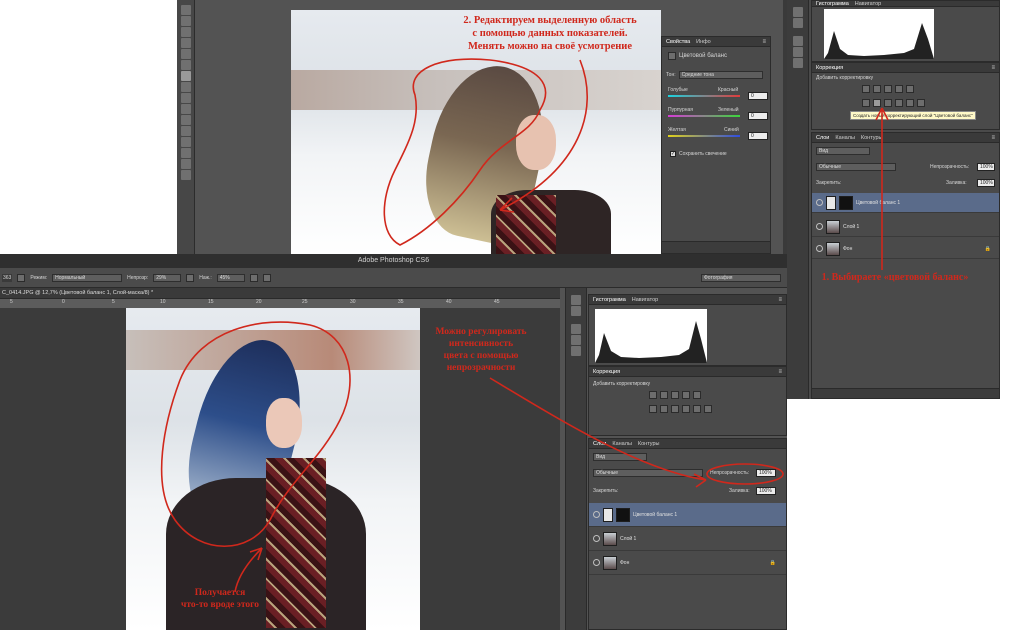 The height and width of the screenshot is (630, 1024). What do you see at coordinates (248, 570) in the screenshot?
I see `result-annotation-arrow` at bounding box center [248, 570].